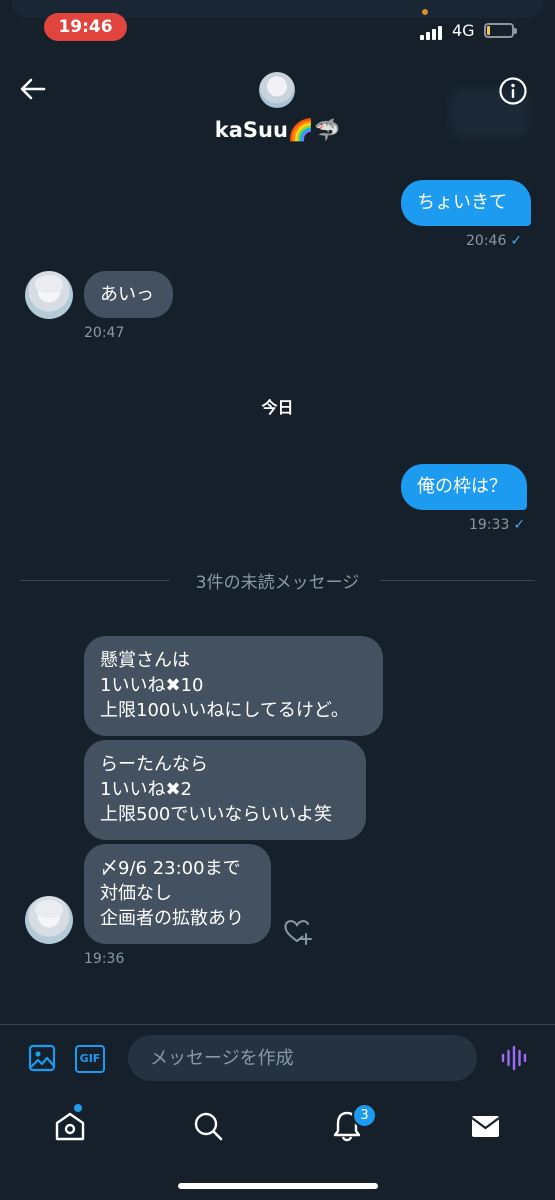 This screenshot has height=1200, width=555. Describe the element at coordinates (485, 1126) in the screenshot. I see `messages-envelope-icon` at that location.